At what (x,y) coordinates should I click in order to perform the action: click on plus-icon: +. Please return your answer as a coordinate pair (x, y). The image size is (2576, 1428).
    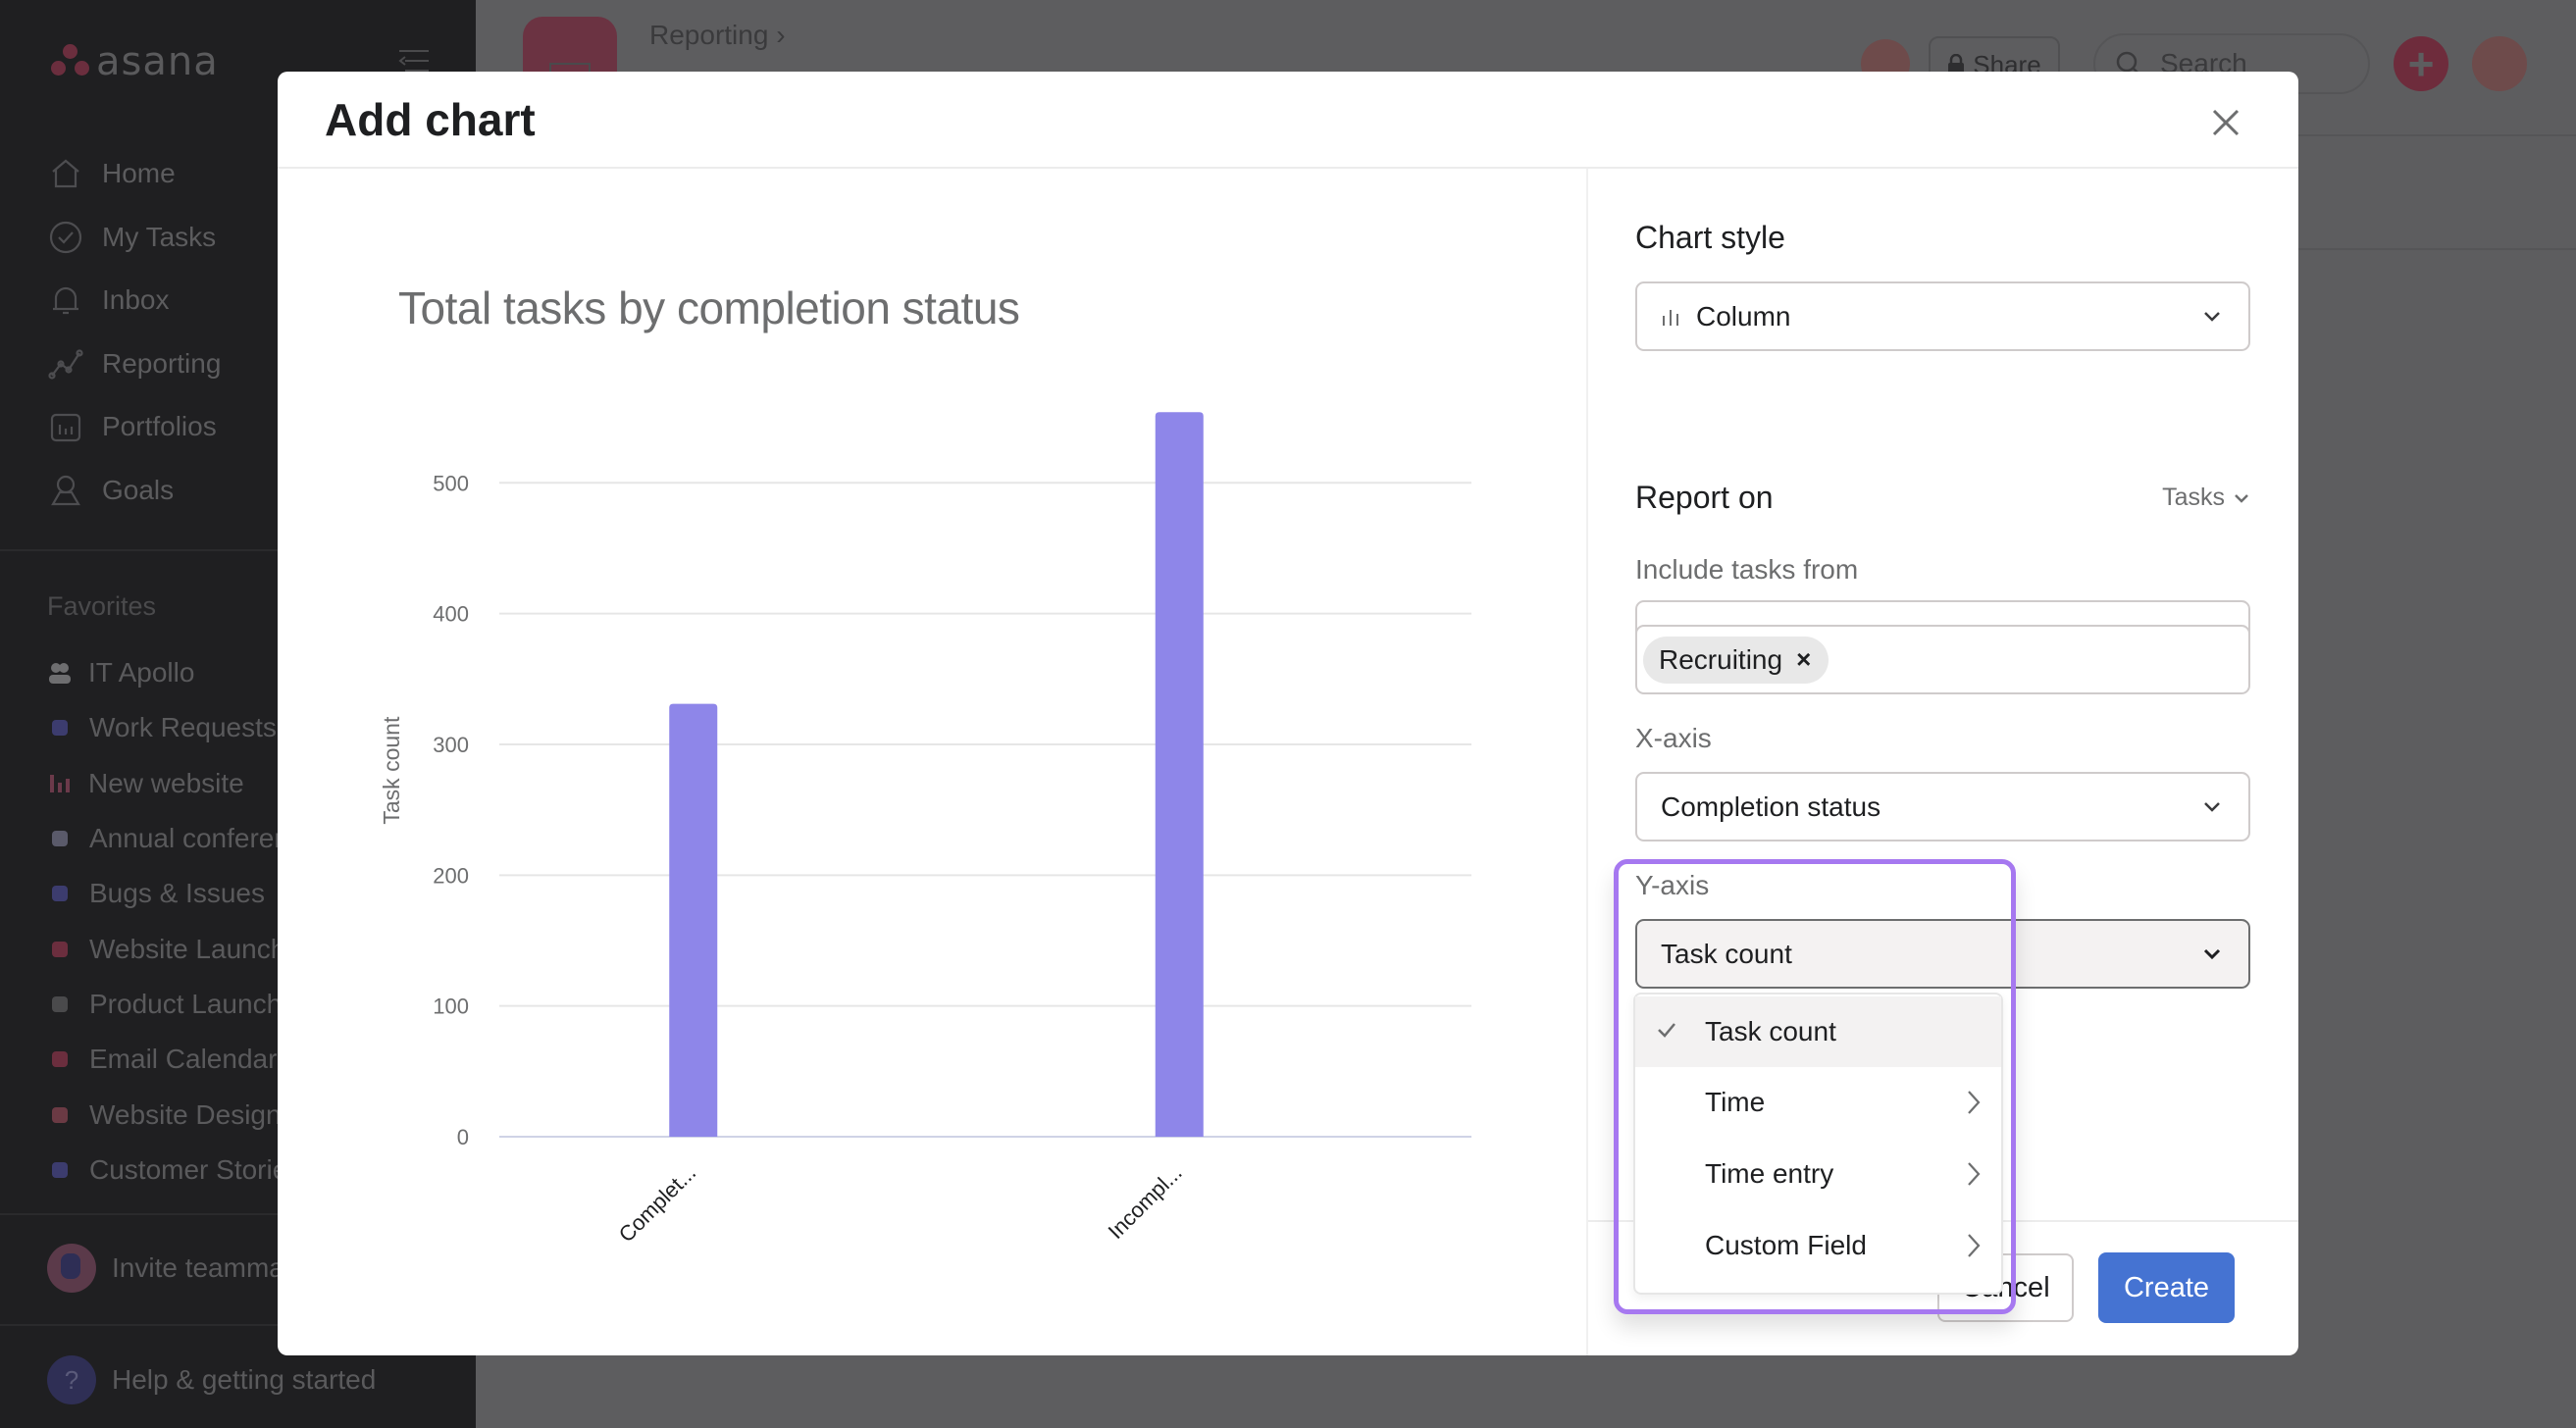
    Looking at the image, I should click on (2421, 63).